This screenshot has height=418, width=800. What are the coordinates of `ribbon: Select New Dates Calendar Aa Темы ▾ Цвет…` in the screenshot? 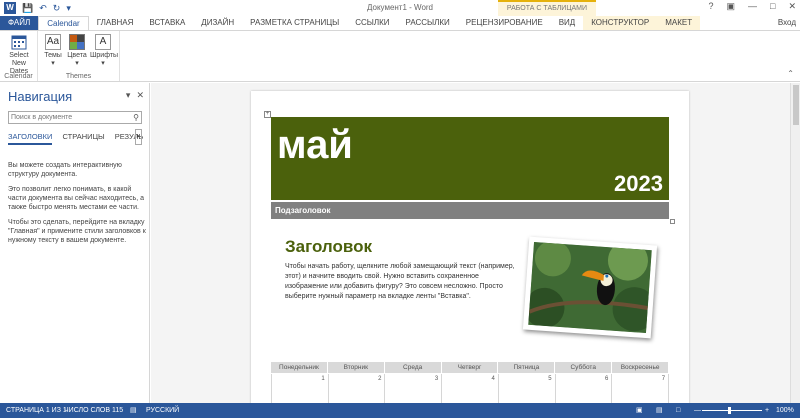 It's located at (400, 56).